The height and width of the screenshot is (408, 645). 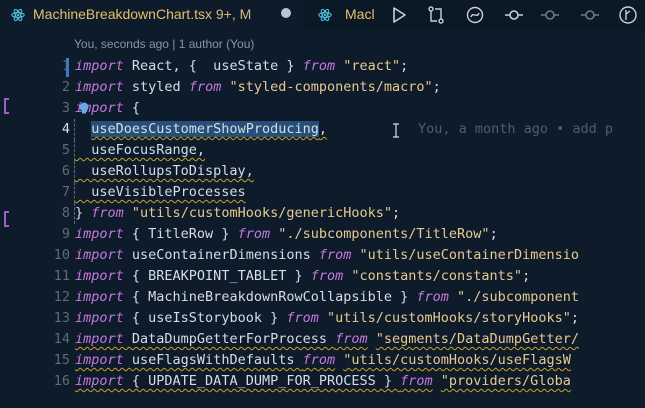 I want to click on token: useVisibleProcesses, so click(x=160, y=192).